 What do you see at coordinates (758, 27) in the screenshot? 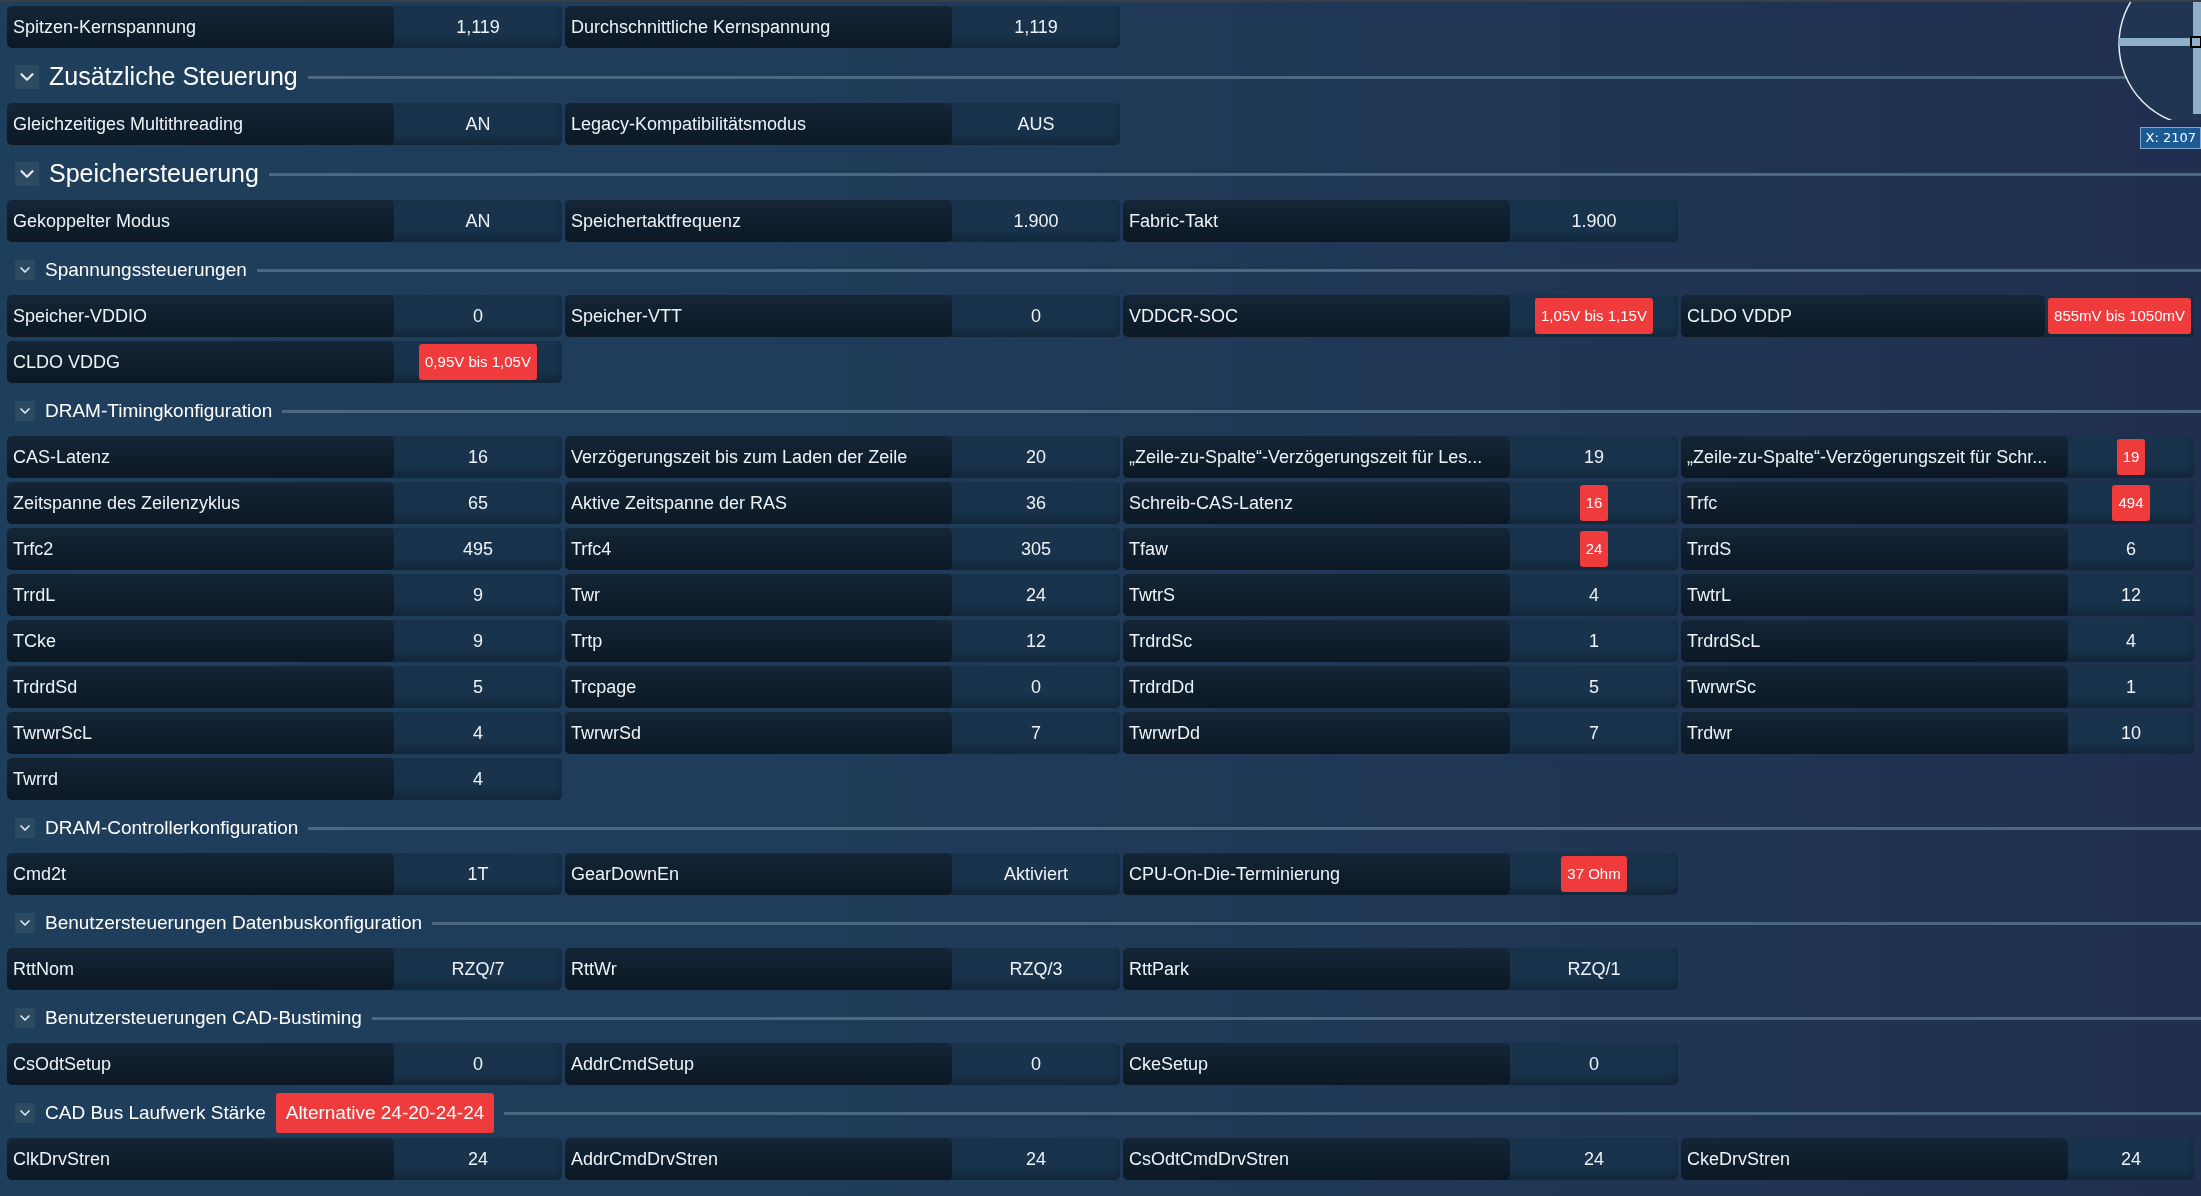
I see `setting-label: Durchschnittliche Kernspannung` at bounding box center [758, 27].